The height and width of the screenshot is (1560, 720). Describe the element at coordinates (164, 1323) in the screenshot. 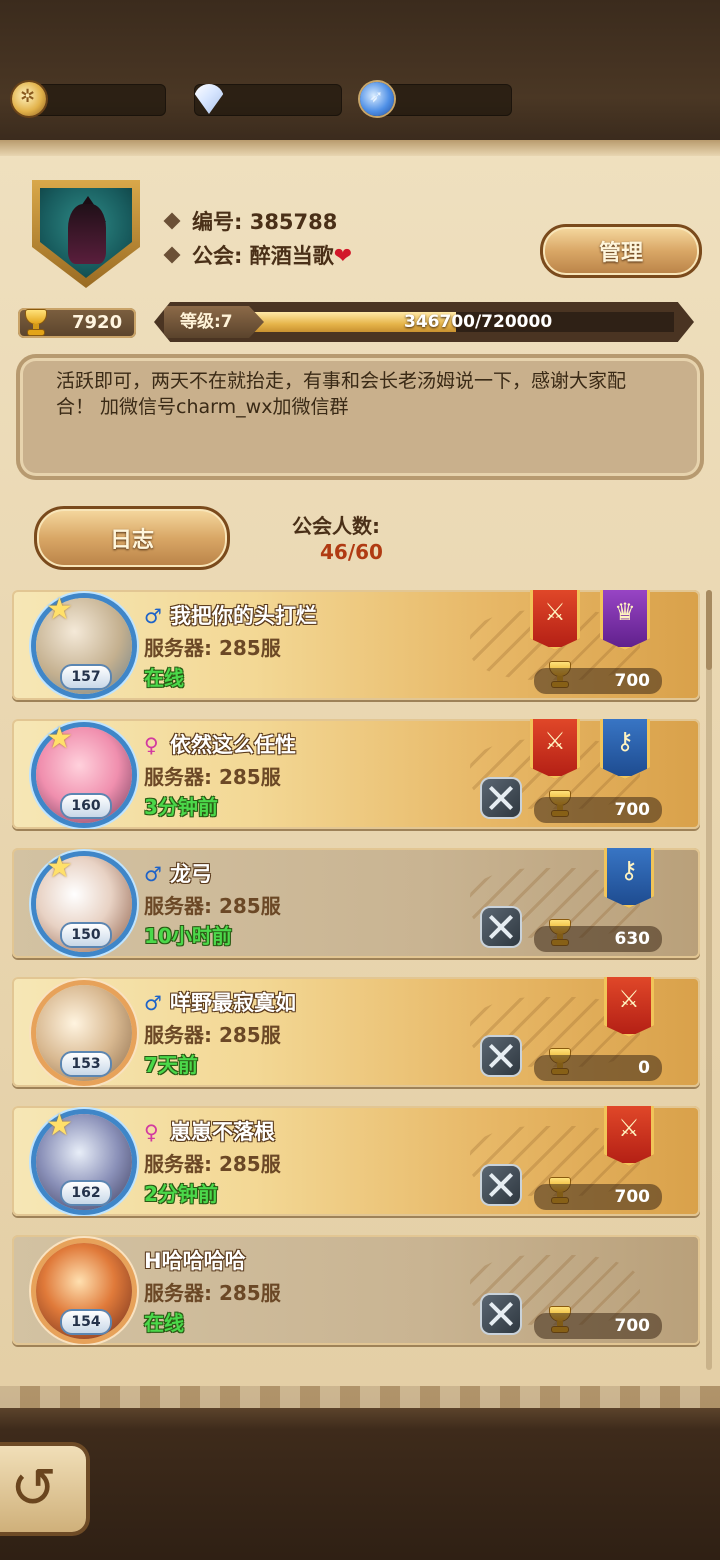

I see `member-status: 在线` at that location.